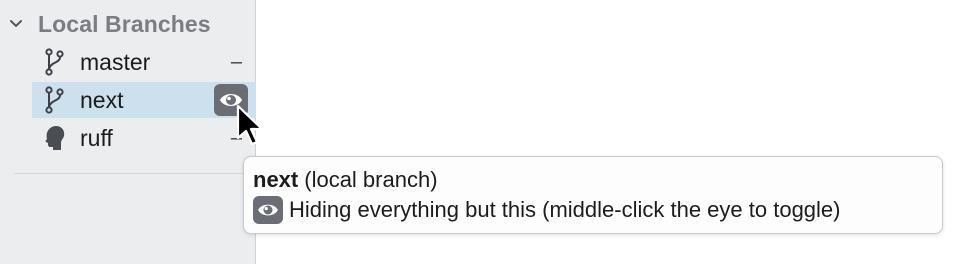 The height and width of the screenshot is (264, 978). Describe the element at coordinates (54, 138) in the screenshot. I see `head-icon` at that location.